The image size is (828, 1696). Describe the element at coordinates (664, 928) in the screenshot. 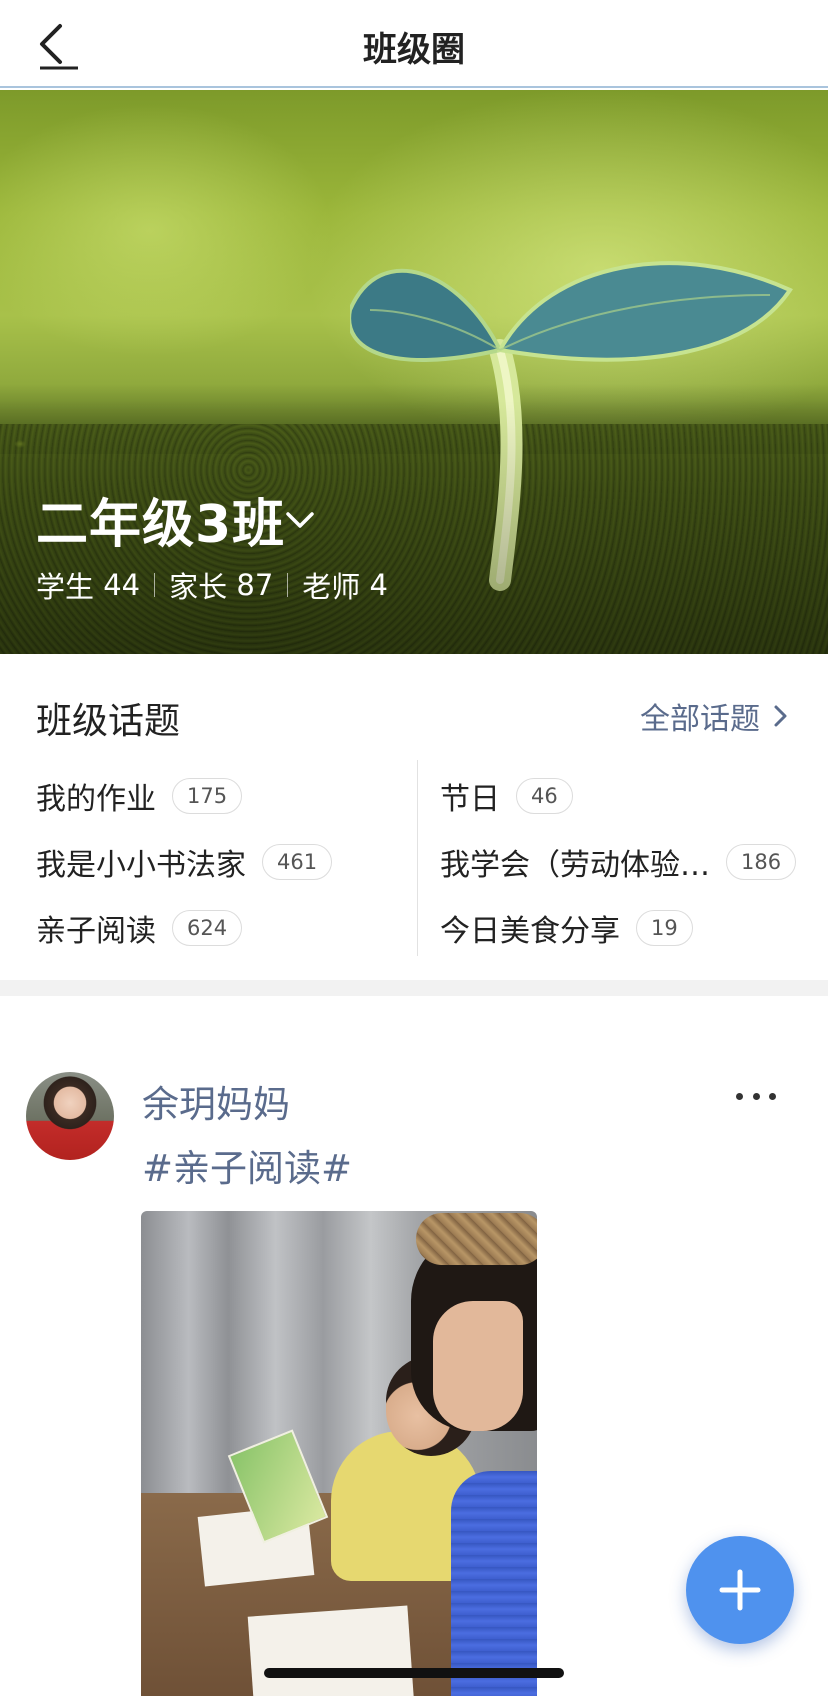

I see `topic-count-badge: 19` at that location.